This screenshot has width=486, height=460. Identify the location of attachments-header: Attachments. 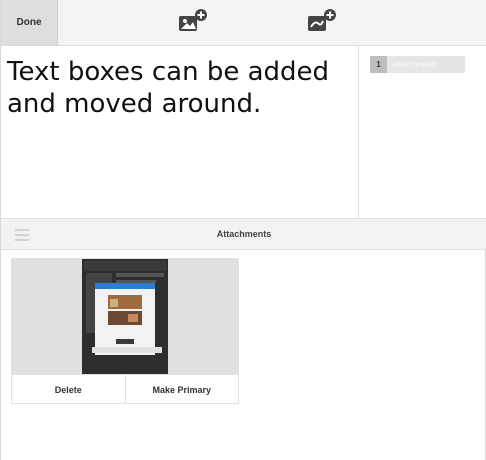
(243, 234).